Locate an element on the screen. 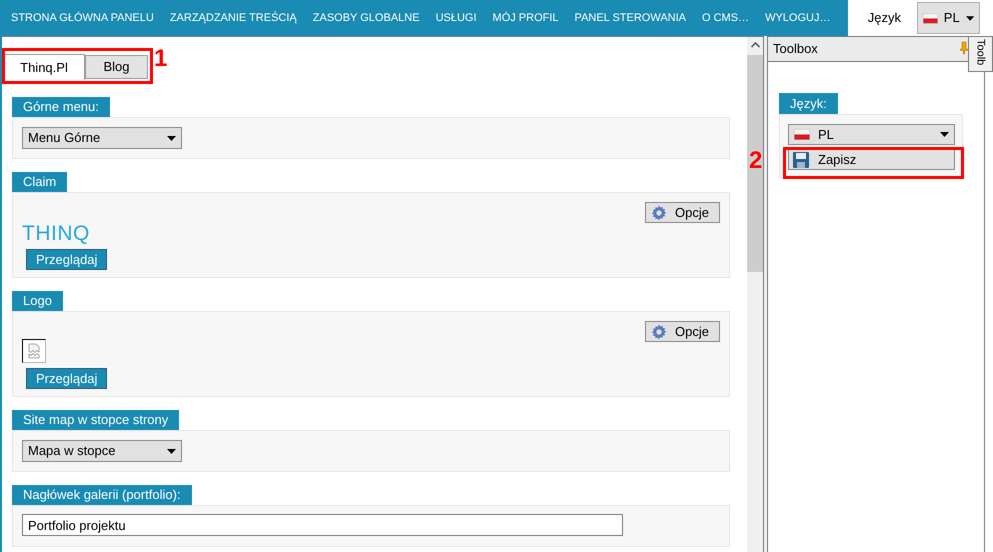 The height and width of the screenshot is (552, 993). dropdown: Mapa w stopce is located at coordinates (102, 451).